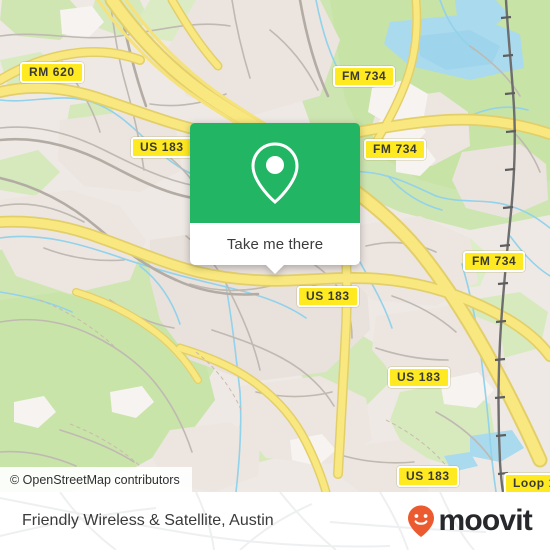  I want to click on moovit-brand: moovit, so click(469, 521).